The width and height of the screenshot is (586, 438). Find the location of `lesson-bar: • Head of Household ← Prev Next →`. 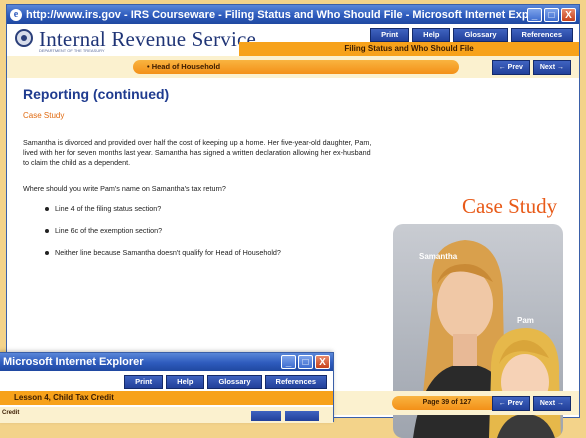

lesson-bar: • Head of Household ← Prev Next → is located at coordinates (293, 67).